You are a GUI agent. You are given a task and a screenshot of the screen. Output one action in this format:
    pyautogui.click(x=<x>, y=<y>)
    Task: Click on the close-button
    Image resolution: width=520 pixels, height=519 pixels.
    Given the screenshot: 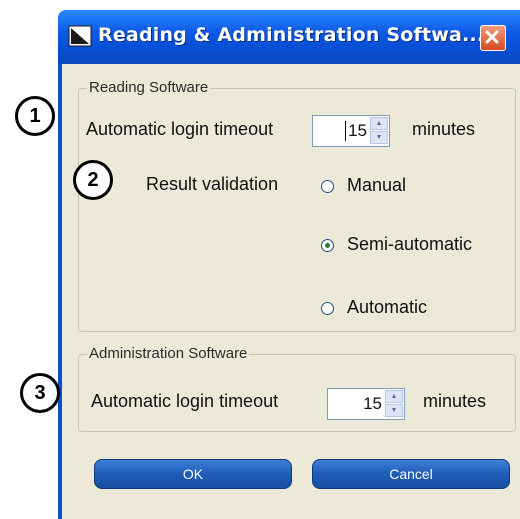 What is the action you would take?
    pyautogui.click(x=493, y=38)
    